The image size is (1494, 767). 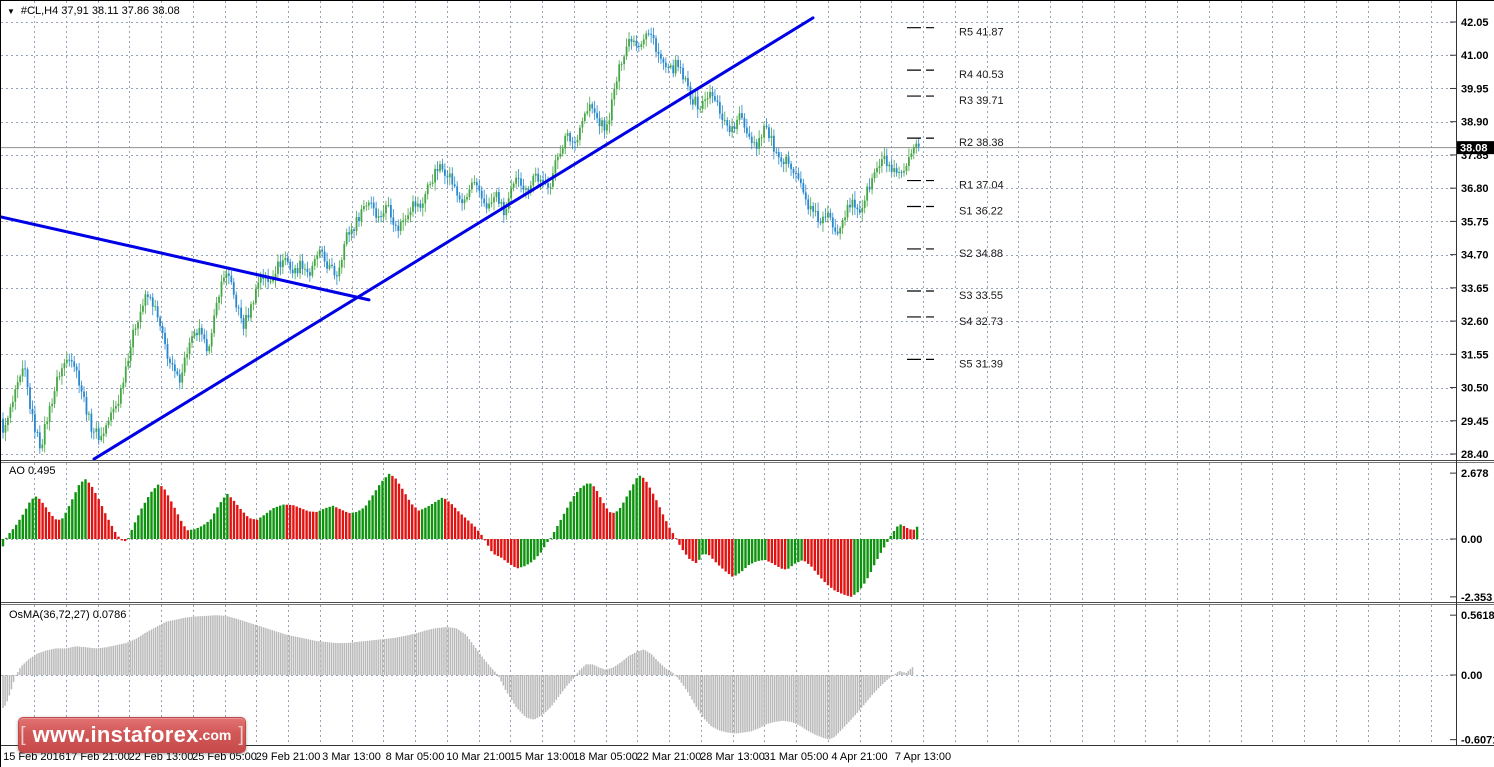 I want to click on banner-bracket-right: ], so click(x=241, y=734).